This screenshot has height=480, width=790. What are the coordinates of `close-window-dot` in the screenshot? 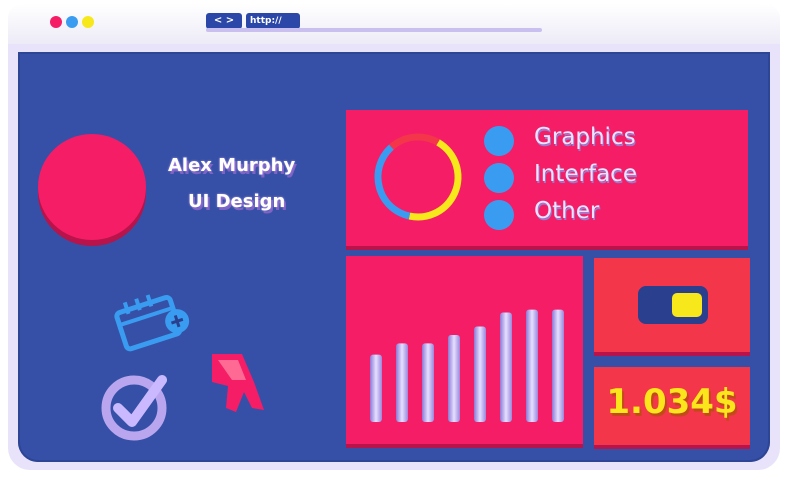 It's located at (56, 22).